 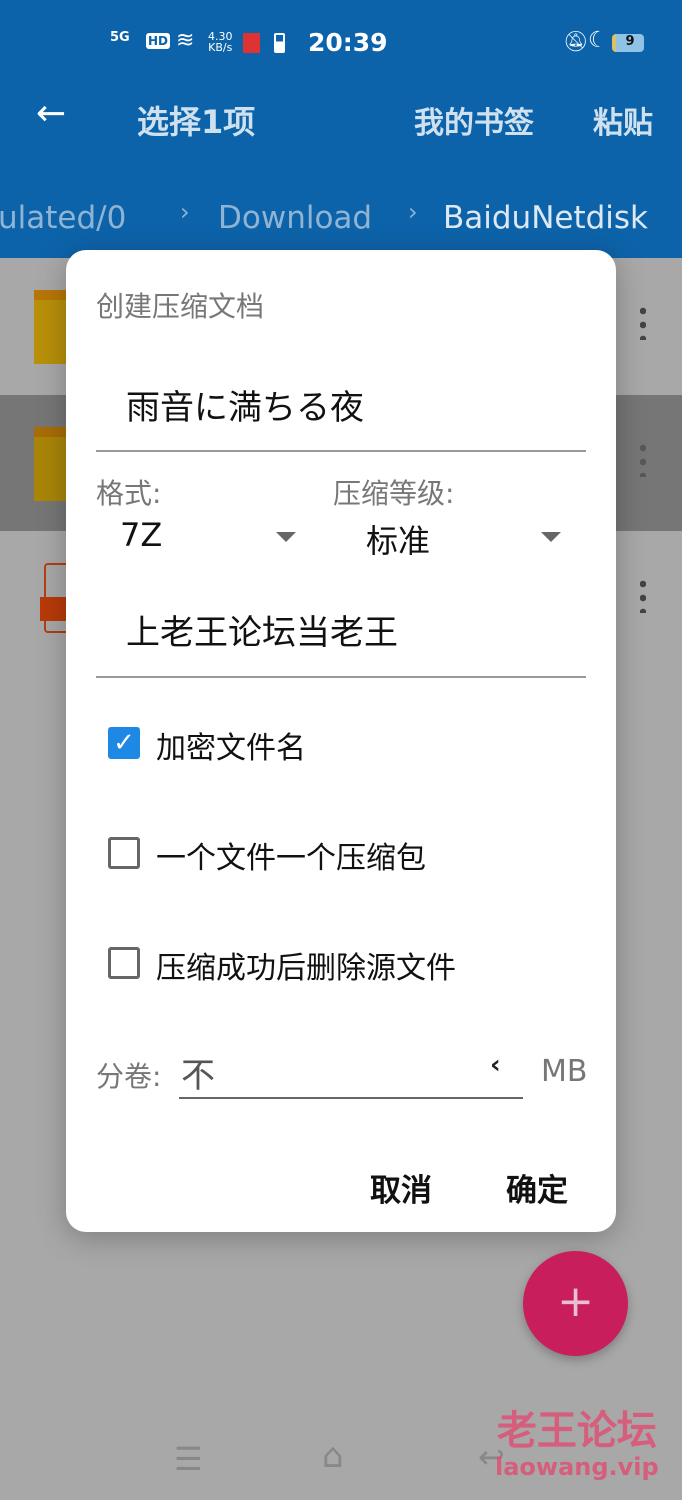 I want to click on battery-icon: 9, so click(x=628, y=43).